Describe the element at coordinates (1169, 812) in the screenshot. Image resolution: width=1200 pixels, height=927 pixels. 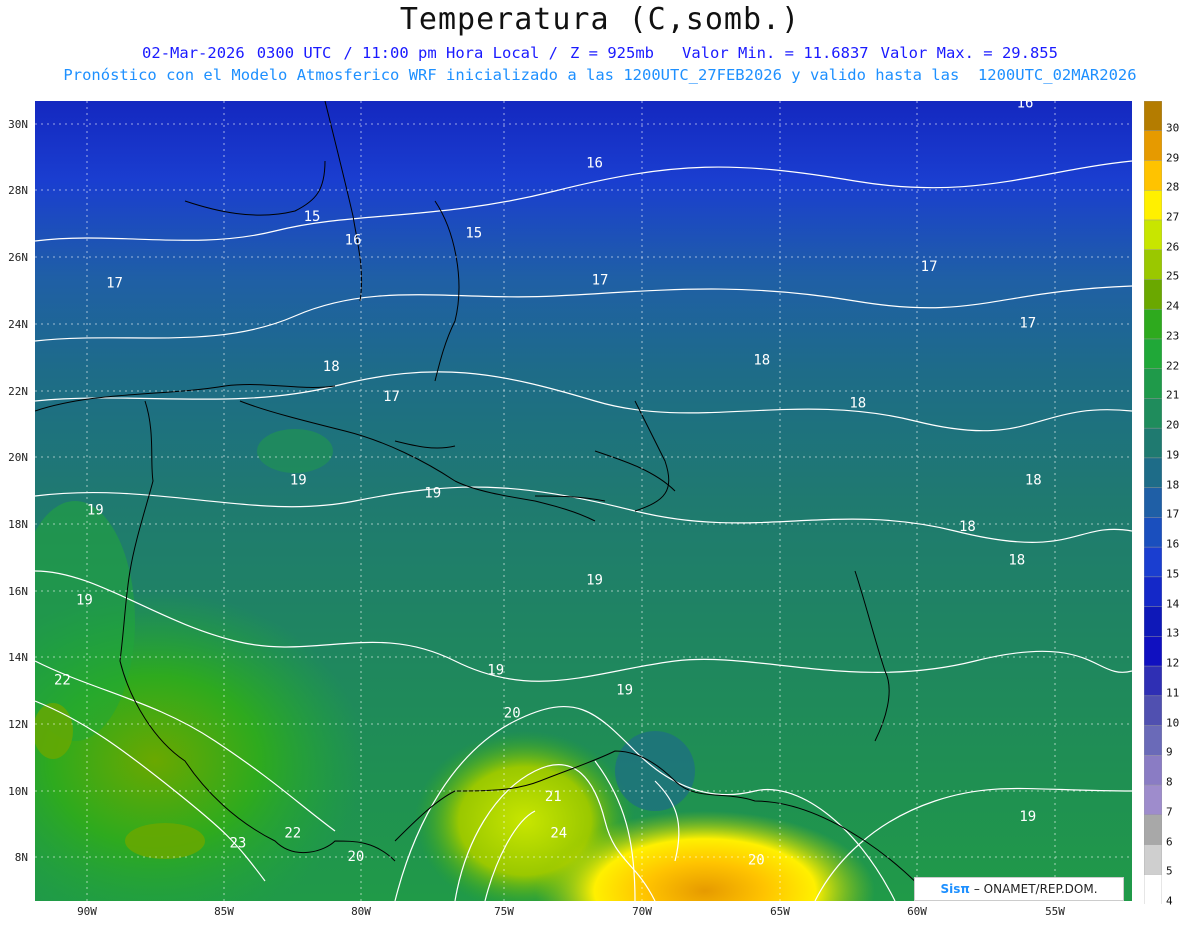
I see `color-scale-label: 7` at that location.